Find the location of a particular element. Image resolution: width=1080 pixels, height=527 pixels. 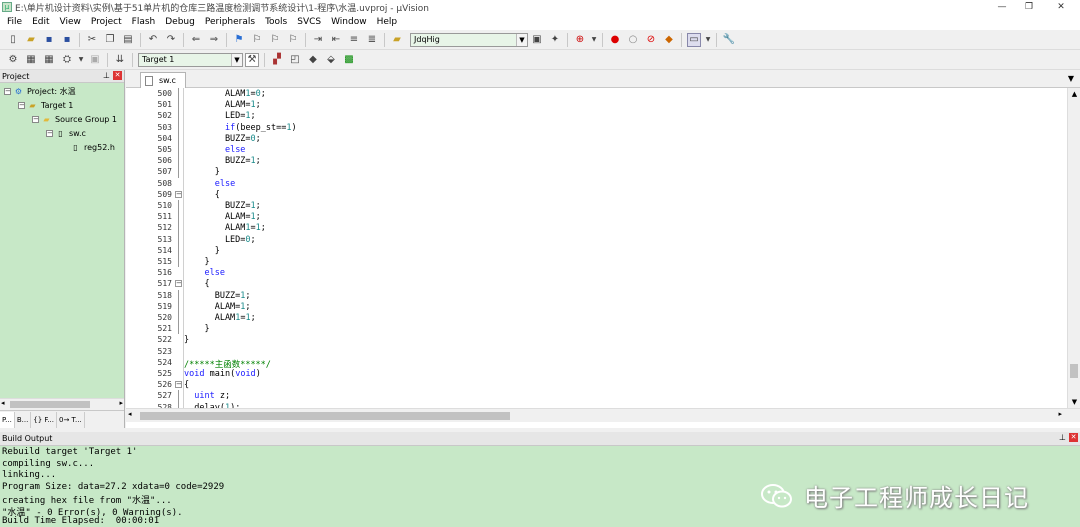

save-icon: ▪ is located at coordinates (49, 40).